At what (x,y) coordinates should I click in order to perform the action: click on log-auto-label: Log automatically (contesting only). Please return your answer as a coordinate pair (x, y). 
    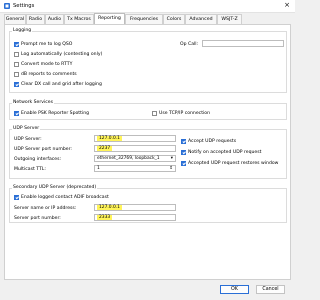
    Looking at the image, I should click on (62, 54).